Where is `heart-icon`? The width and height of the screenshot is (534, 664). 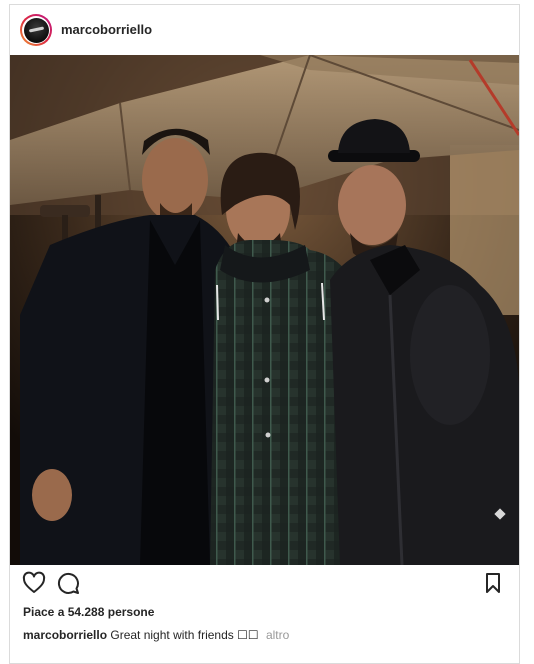
heart-icon is located at coordinates (35, 584).